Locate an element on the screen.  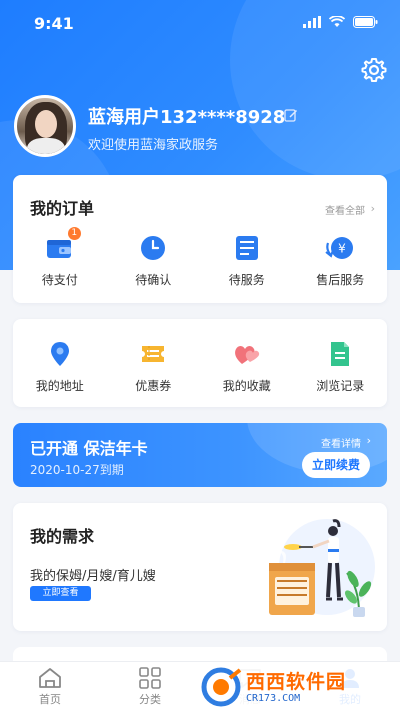
home-icon is located at coordinates (50, 678).